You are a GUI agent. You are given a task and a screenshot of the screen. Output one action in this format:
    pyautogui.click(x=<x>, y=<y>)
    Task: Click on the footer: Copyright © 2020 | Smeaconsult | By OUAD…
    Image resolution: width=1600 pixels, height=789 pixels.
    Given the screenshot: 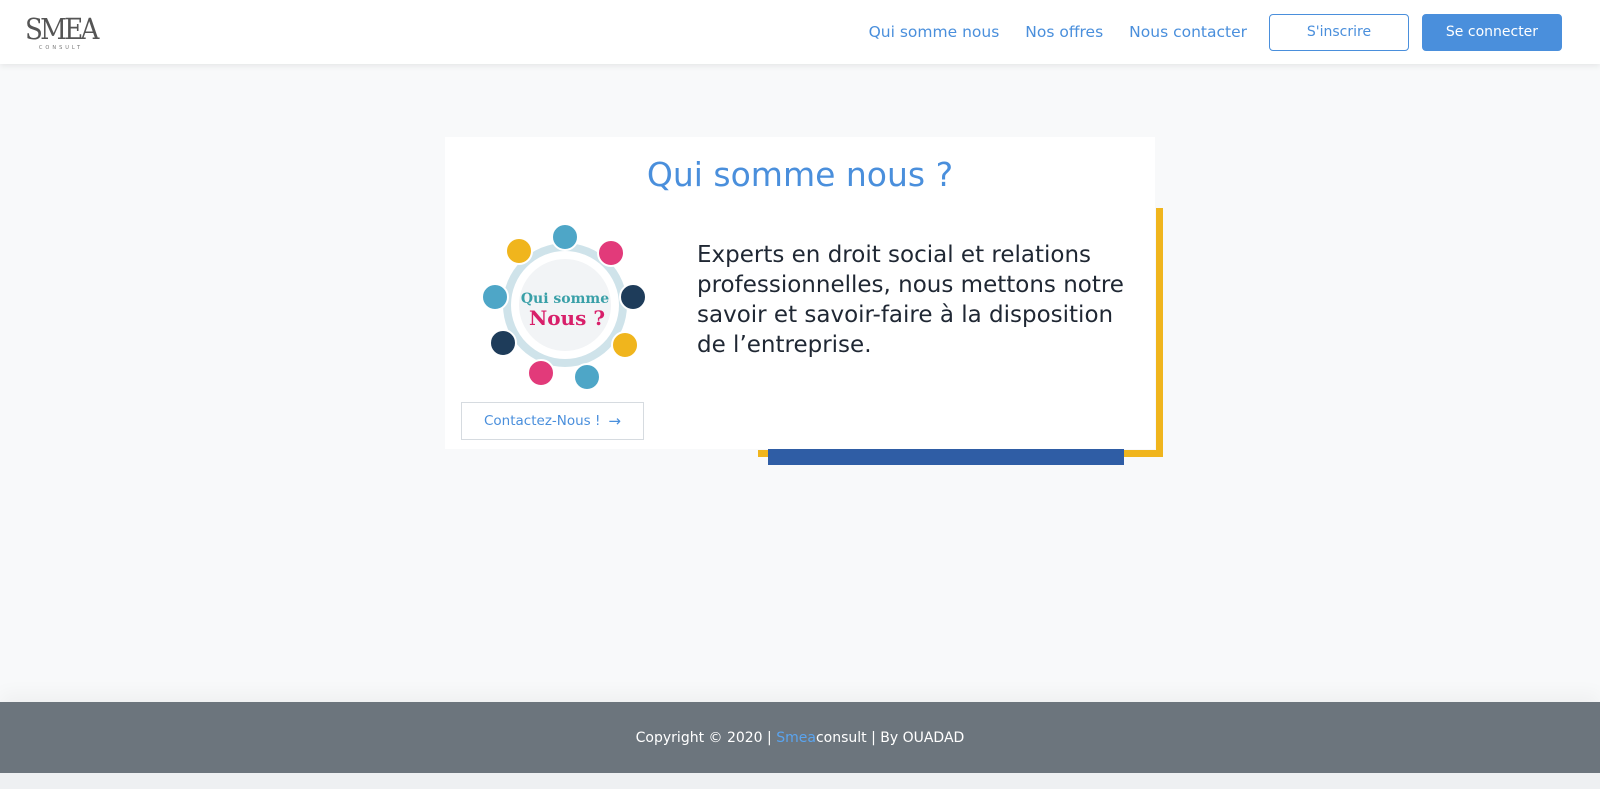 What is the action you would take?
    pyautogui.click(x=800, y=737)
    